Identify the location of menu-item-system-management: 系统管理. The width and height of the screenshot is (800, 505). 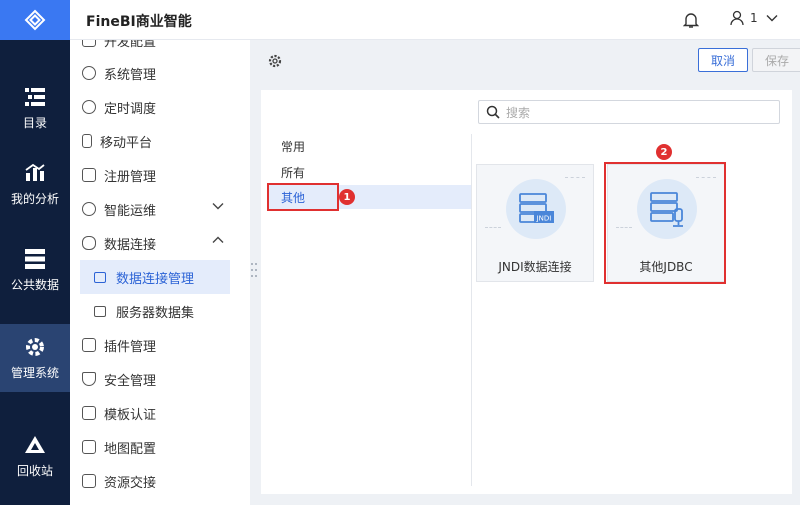
(160, 73).